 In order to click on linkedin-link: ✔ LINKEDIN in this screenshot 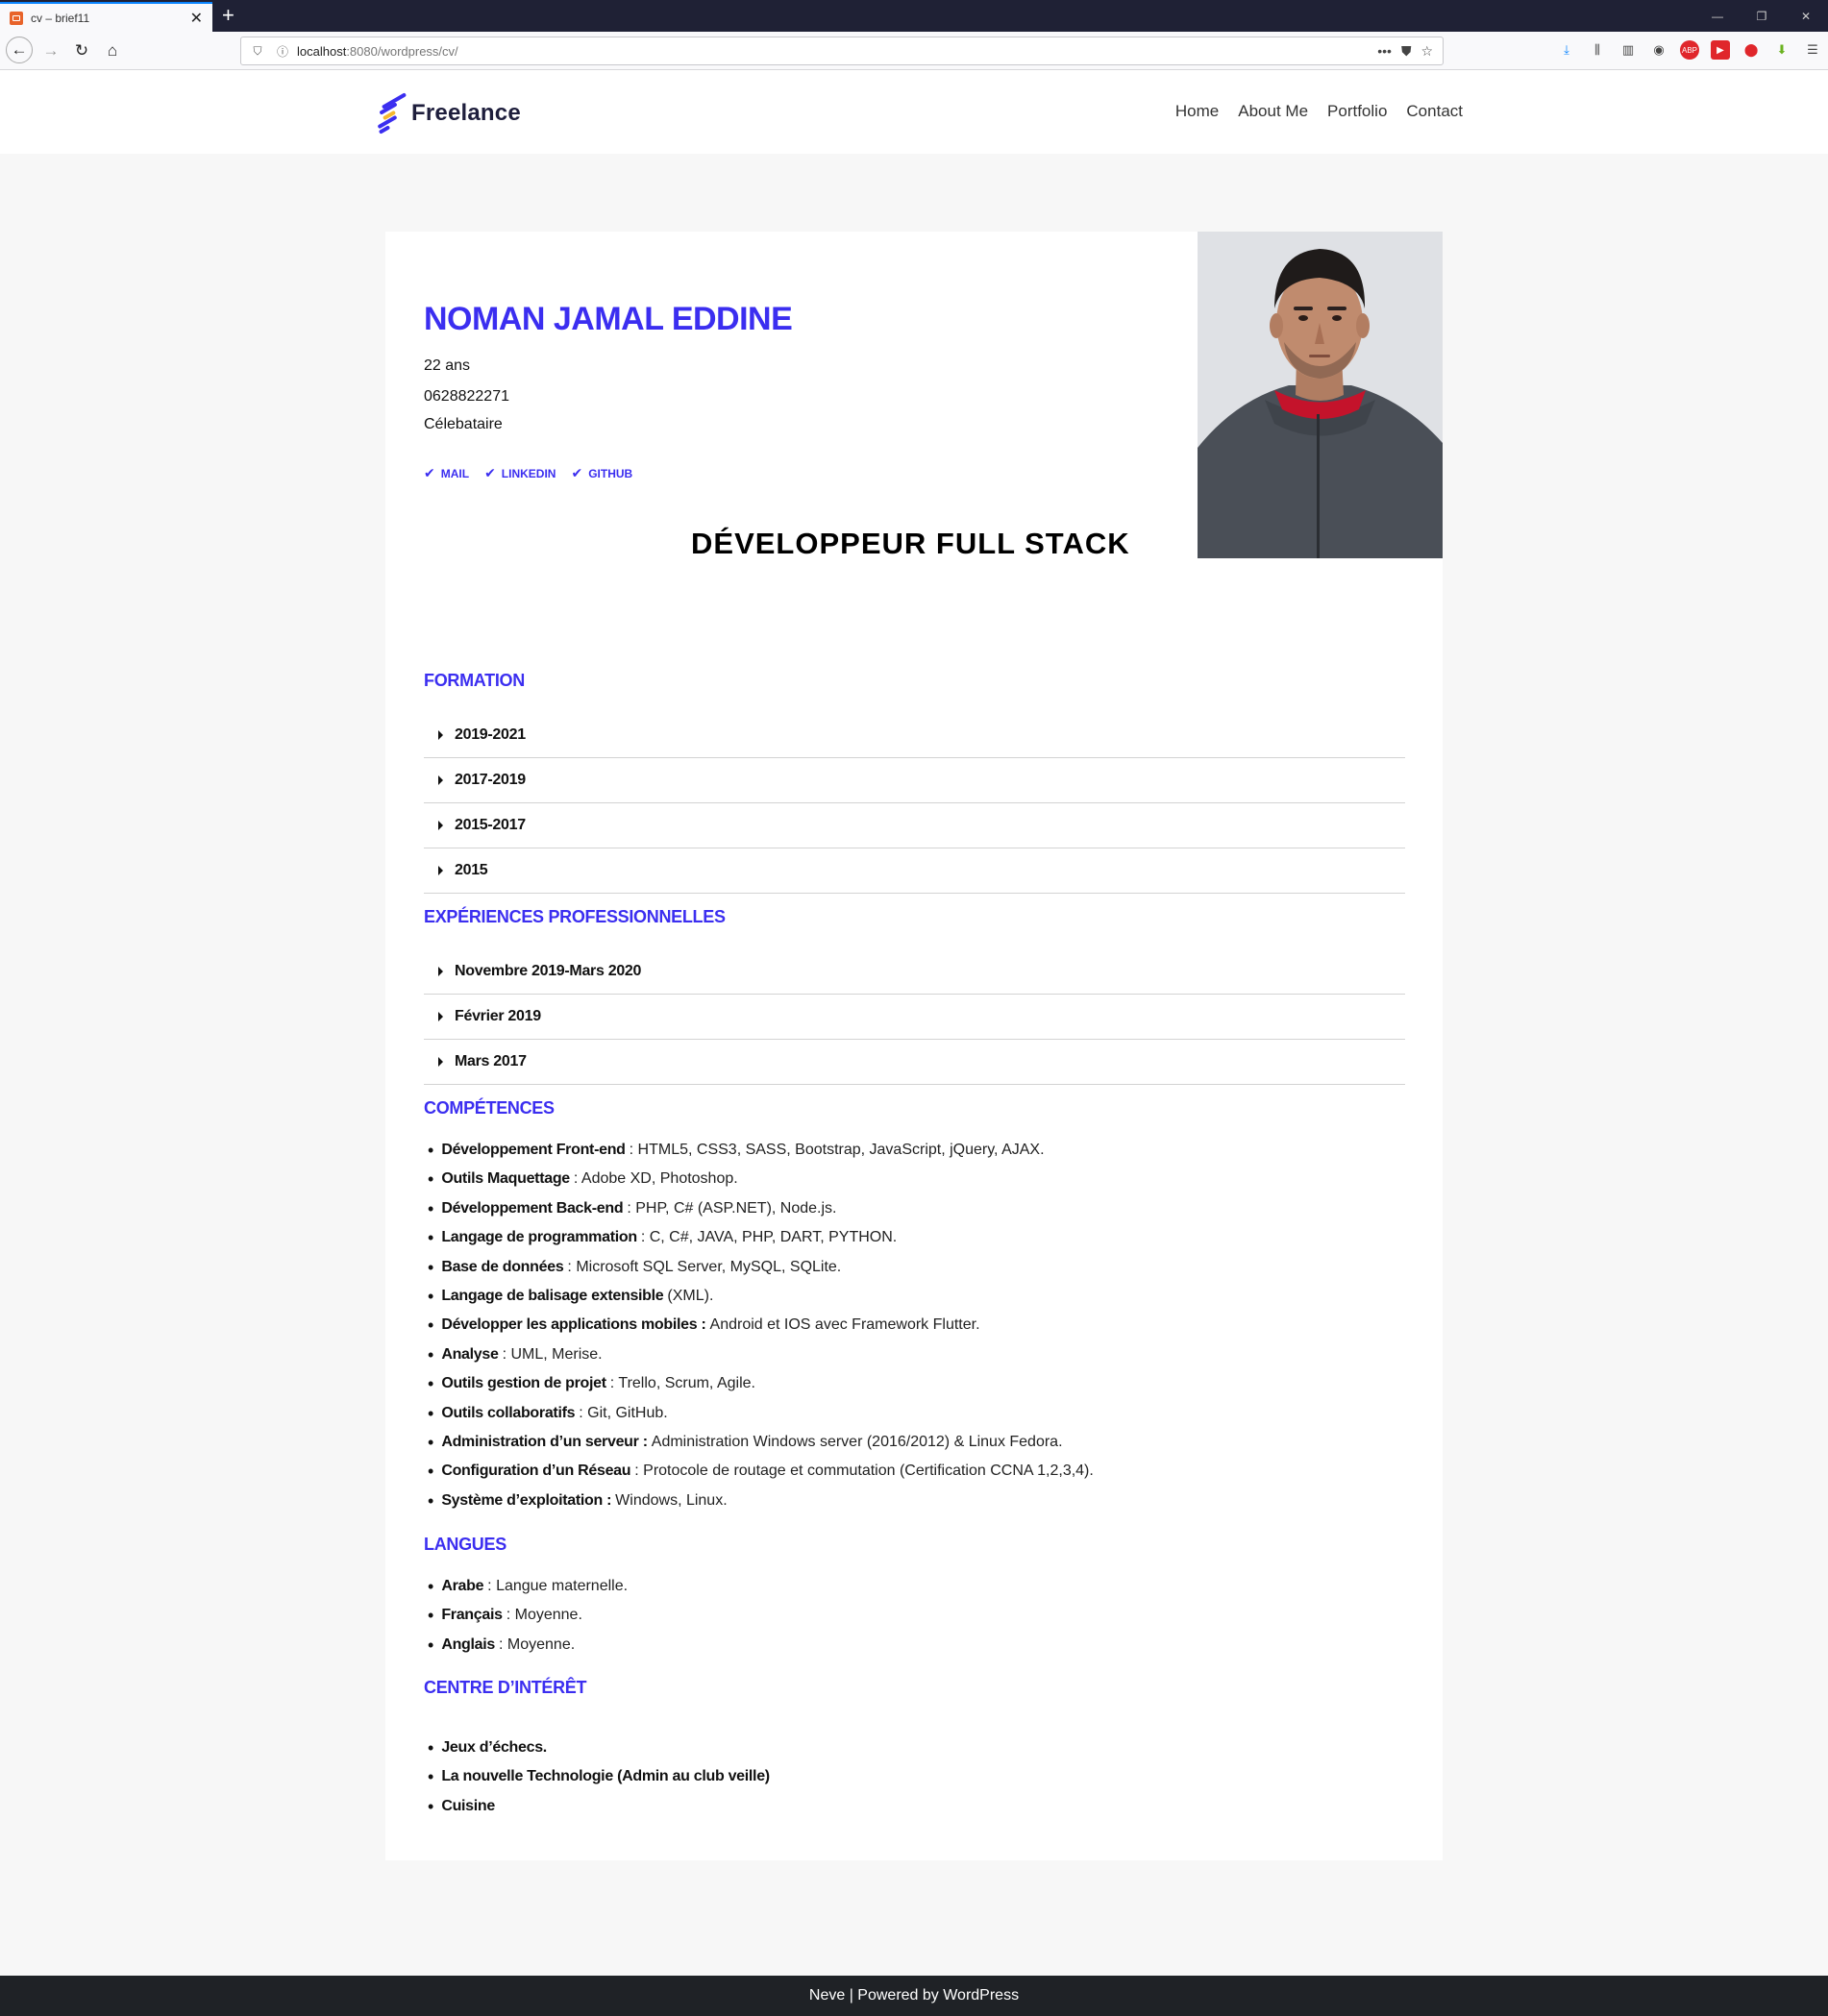, I will do `click(520, 473)`.